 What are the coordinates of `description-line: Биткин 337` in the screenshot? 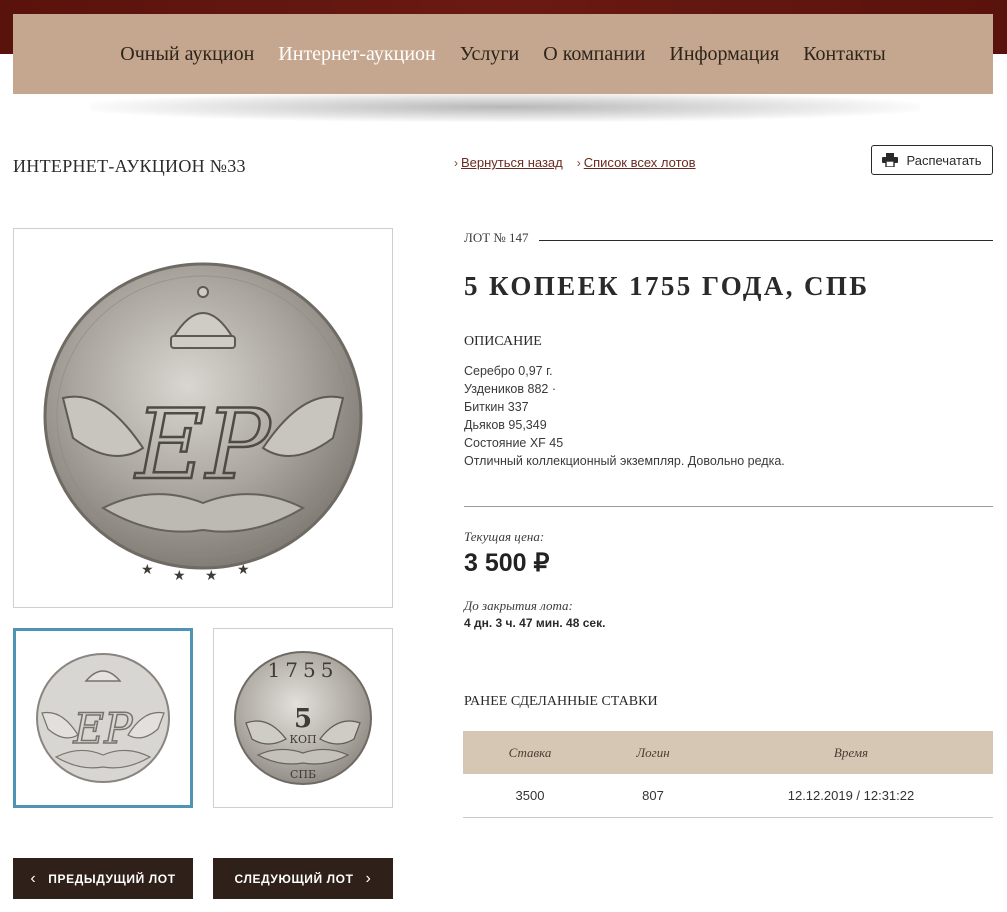 It's located at (496, 407).